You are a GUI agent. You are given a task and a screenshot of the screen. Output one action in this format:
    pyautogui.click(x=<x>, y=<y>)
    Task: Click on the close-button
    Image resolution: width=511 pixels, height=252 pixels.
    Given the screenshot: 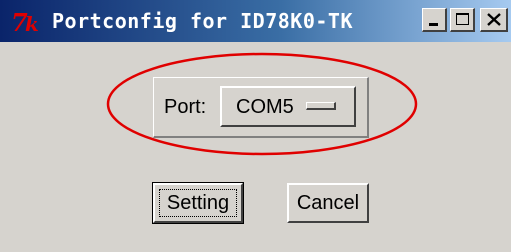 What is the action you would take?
    pyautogui.click(x=494, y=20)
    